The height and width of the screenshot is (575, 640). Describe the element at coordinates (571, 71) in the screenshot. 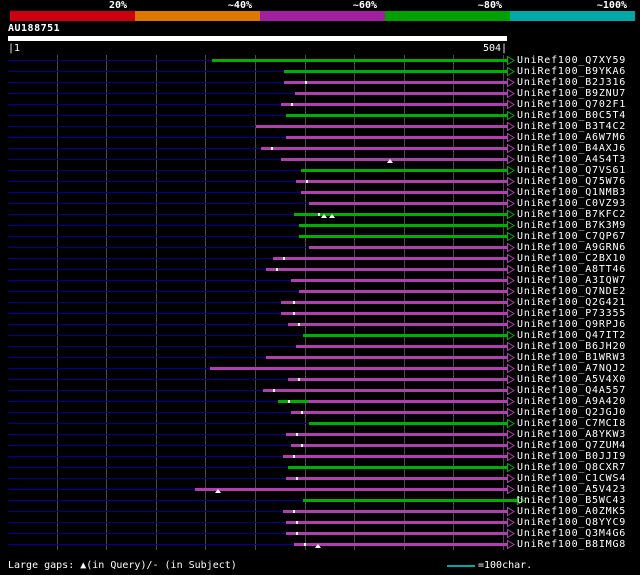

I see `subject-label: UniRef100_B9YKA6` at that location.